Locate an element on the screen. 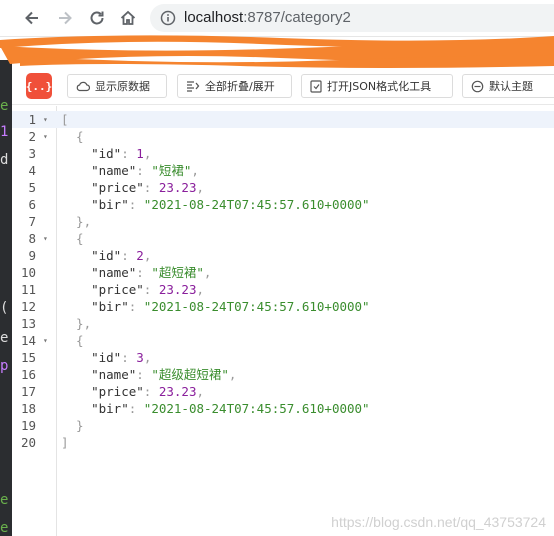  code-text: "id": 2, is located at coordinates (106, 255).